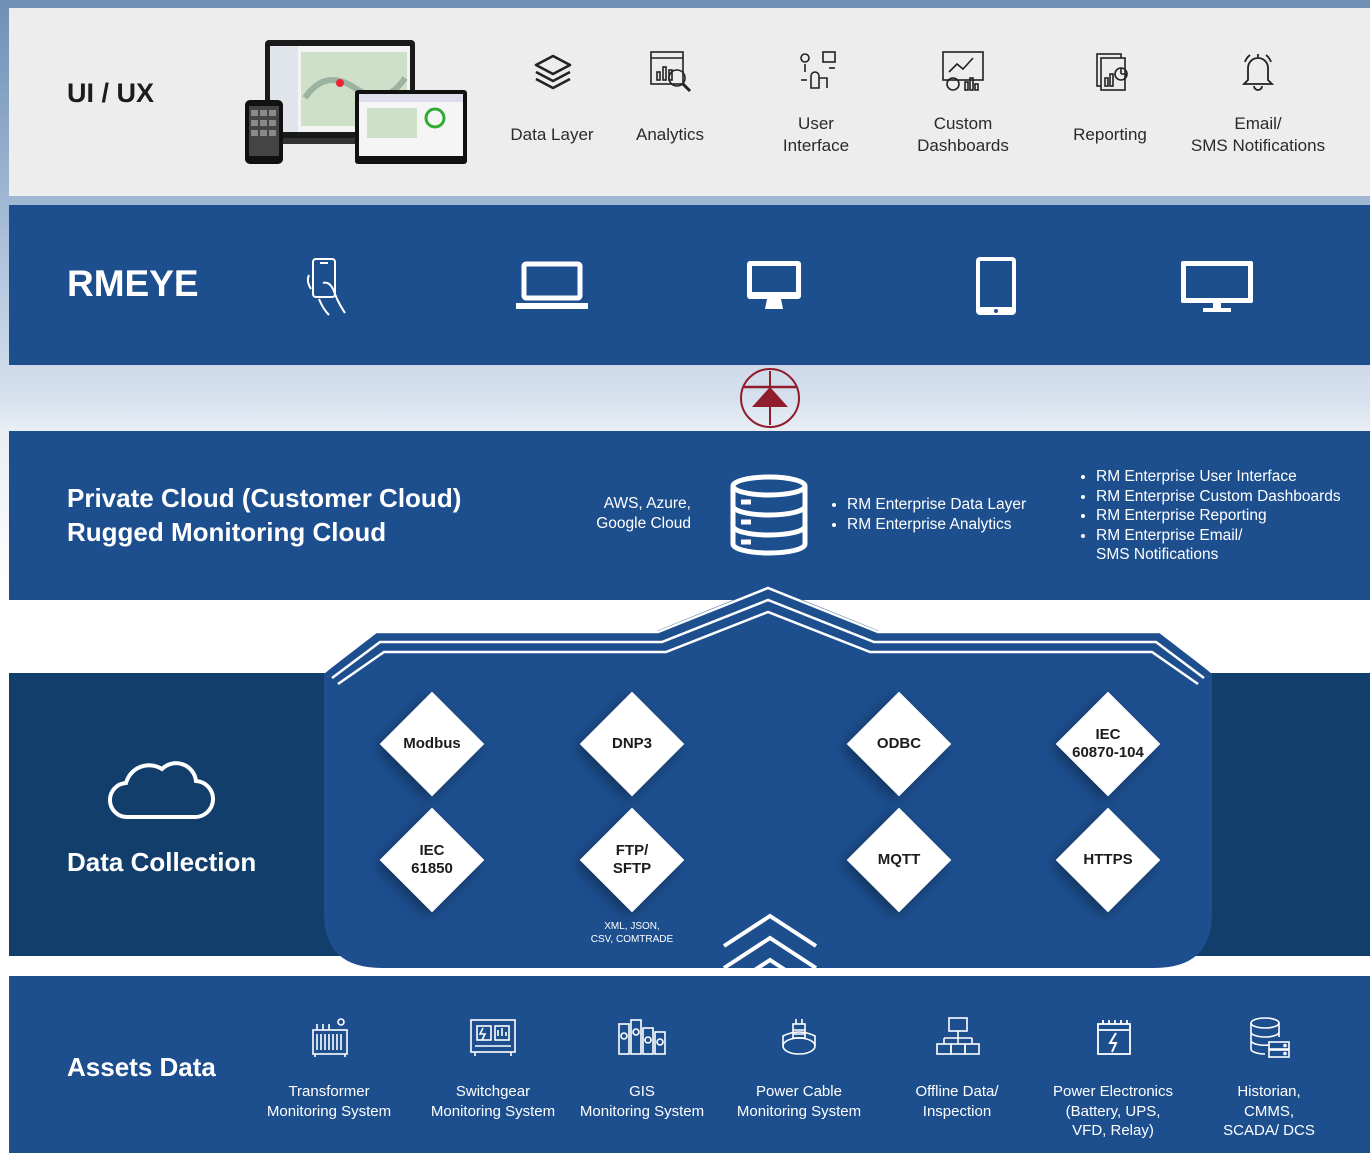 This screenshot has width=1370, height=1153. I want to click on feature-label: Reporting, so click(1110, 134).